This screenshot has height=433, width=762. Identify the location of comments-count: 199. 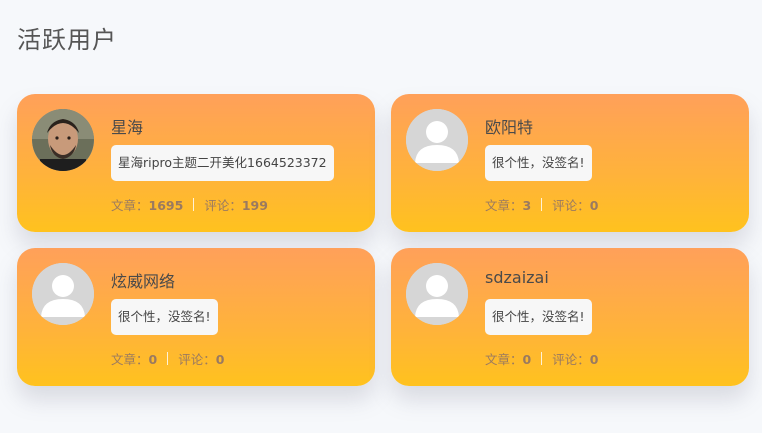
(254, 205).